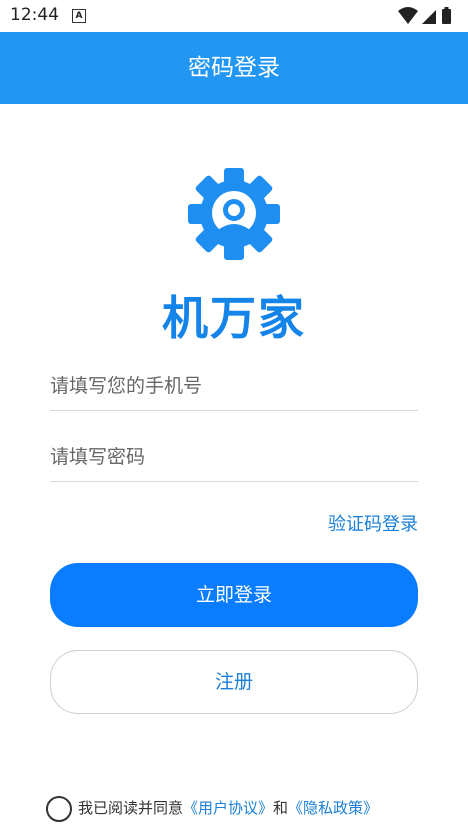  I want to click on agreement-prefix: 我已阅读并同意, so click(131, 808).